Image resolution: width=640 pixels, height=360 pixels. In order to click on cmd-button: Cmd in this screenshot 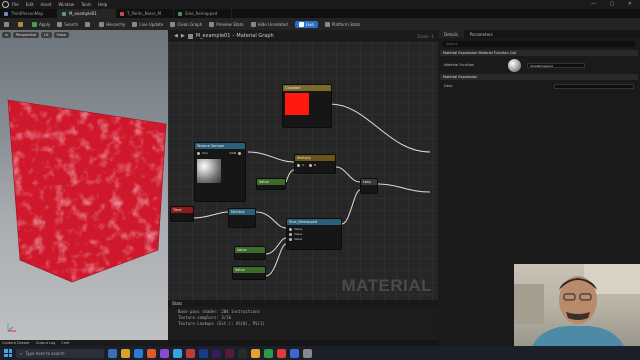, I will do `click(65, 343)`.